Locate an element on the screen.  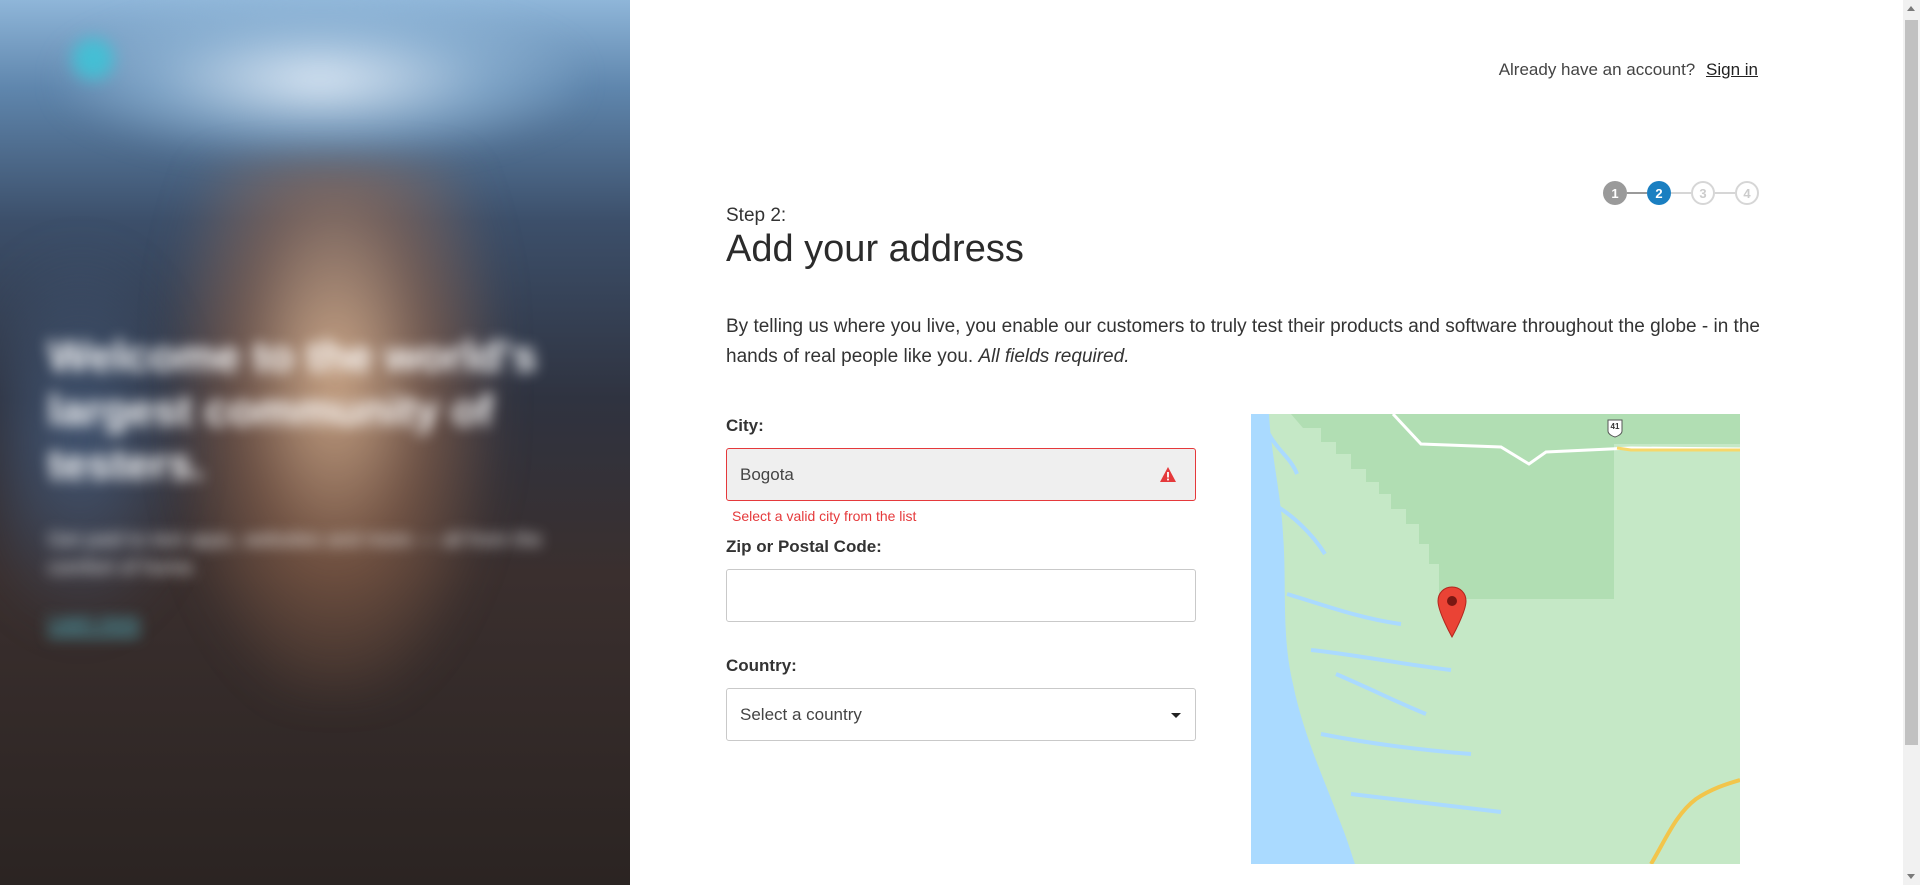
country-selected-value: Select a country is located at coordinates (801, 714).